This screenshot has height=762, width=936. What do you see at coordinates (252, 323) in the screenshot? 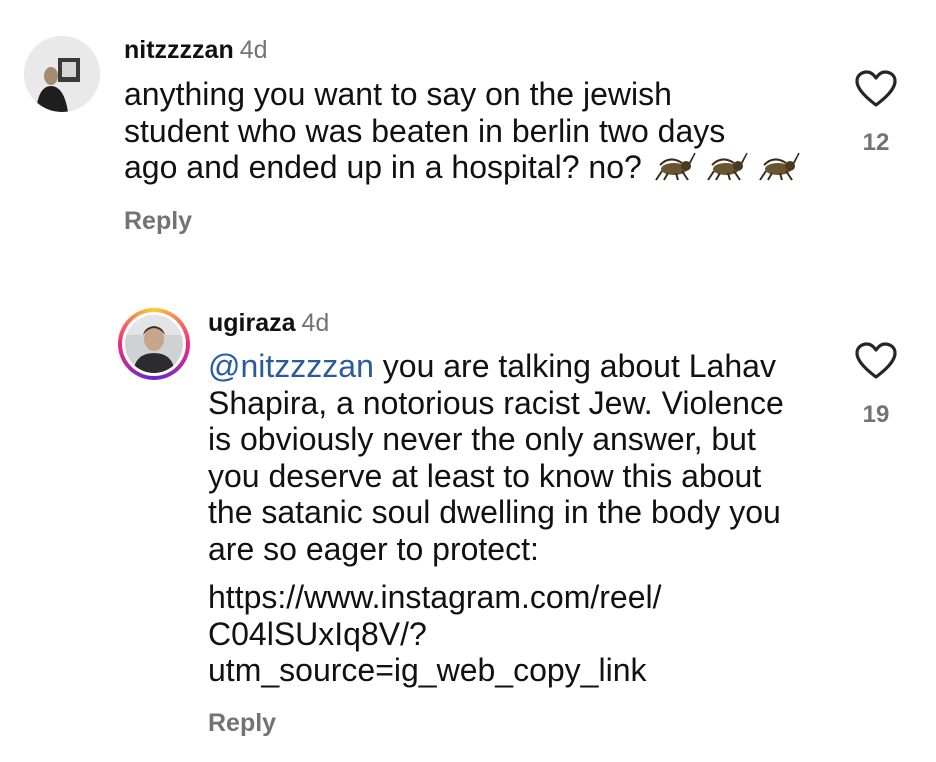
I see `username: ugiraza` at bounding box center [252, 323].